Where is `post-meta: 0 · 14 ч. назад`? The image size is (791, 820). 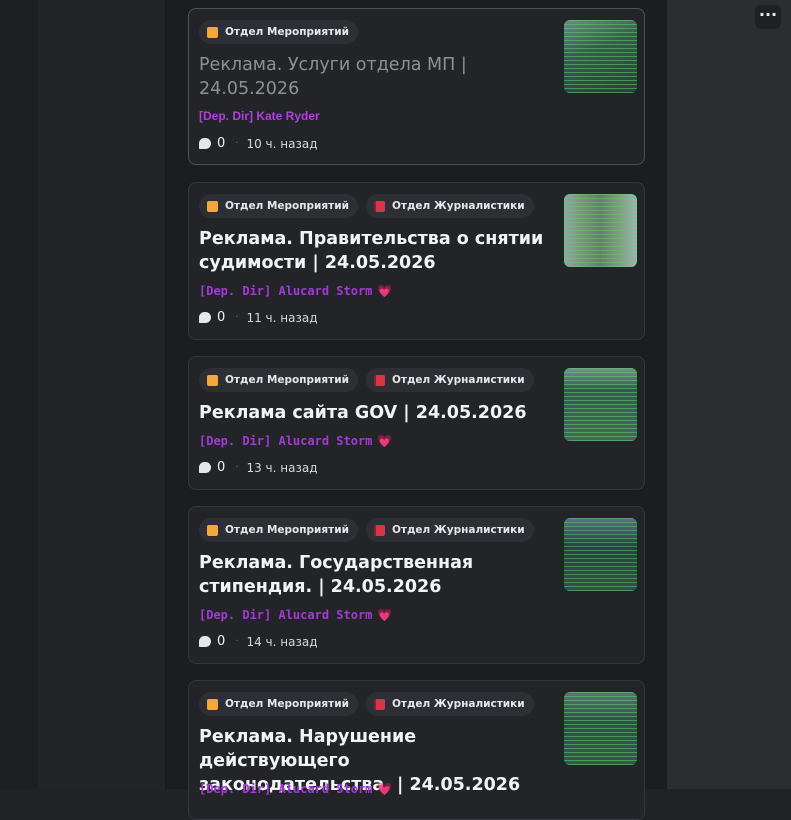
post-meta: 0 · 14 ч. назад is located at coordinates (258, 641).